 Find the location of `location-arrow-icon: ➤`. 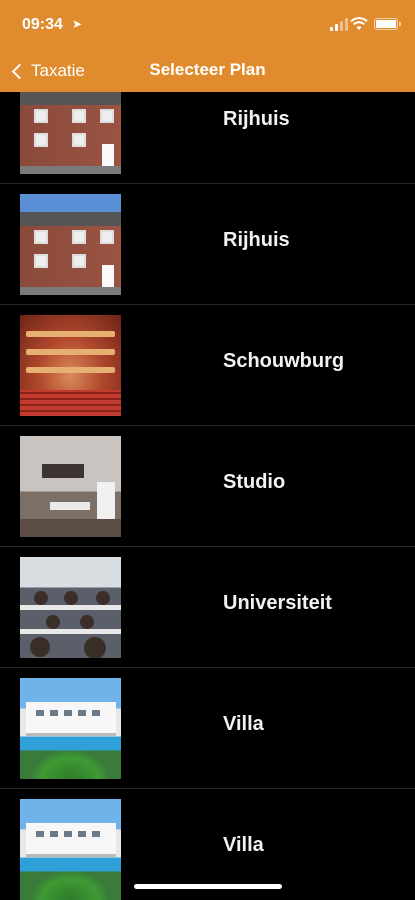

location-arrow-icon: ➤ is located at coordinates (77, 24).